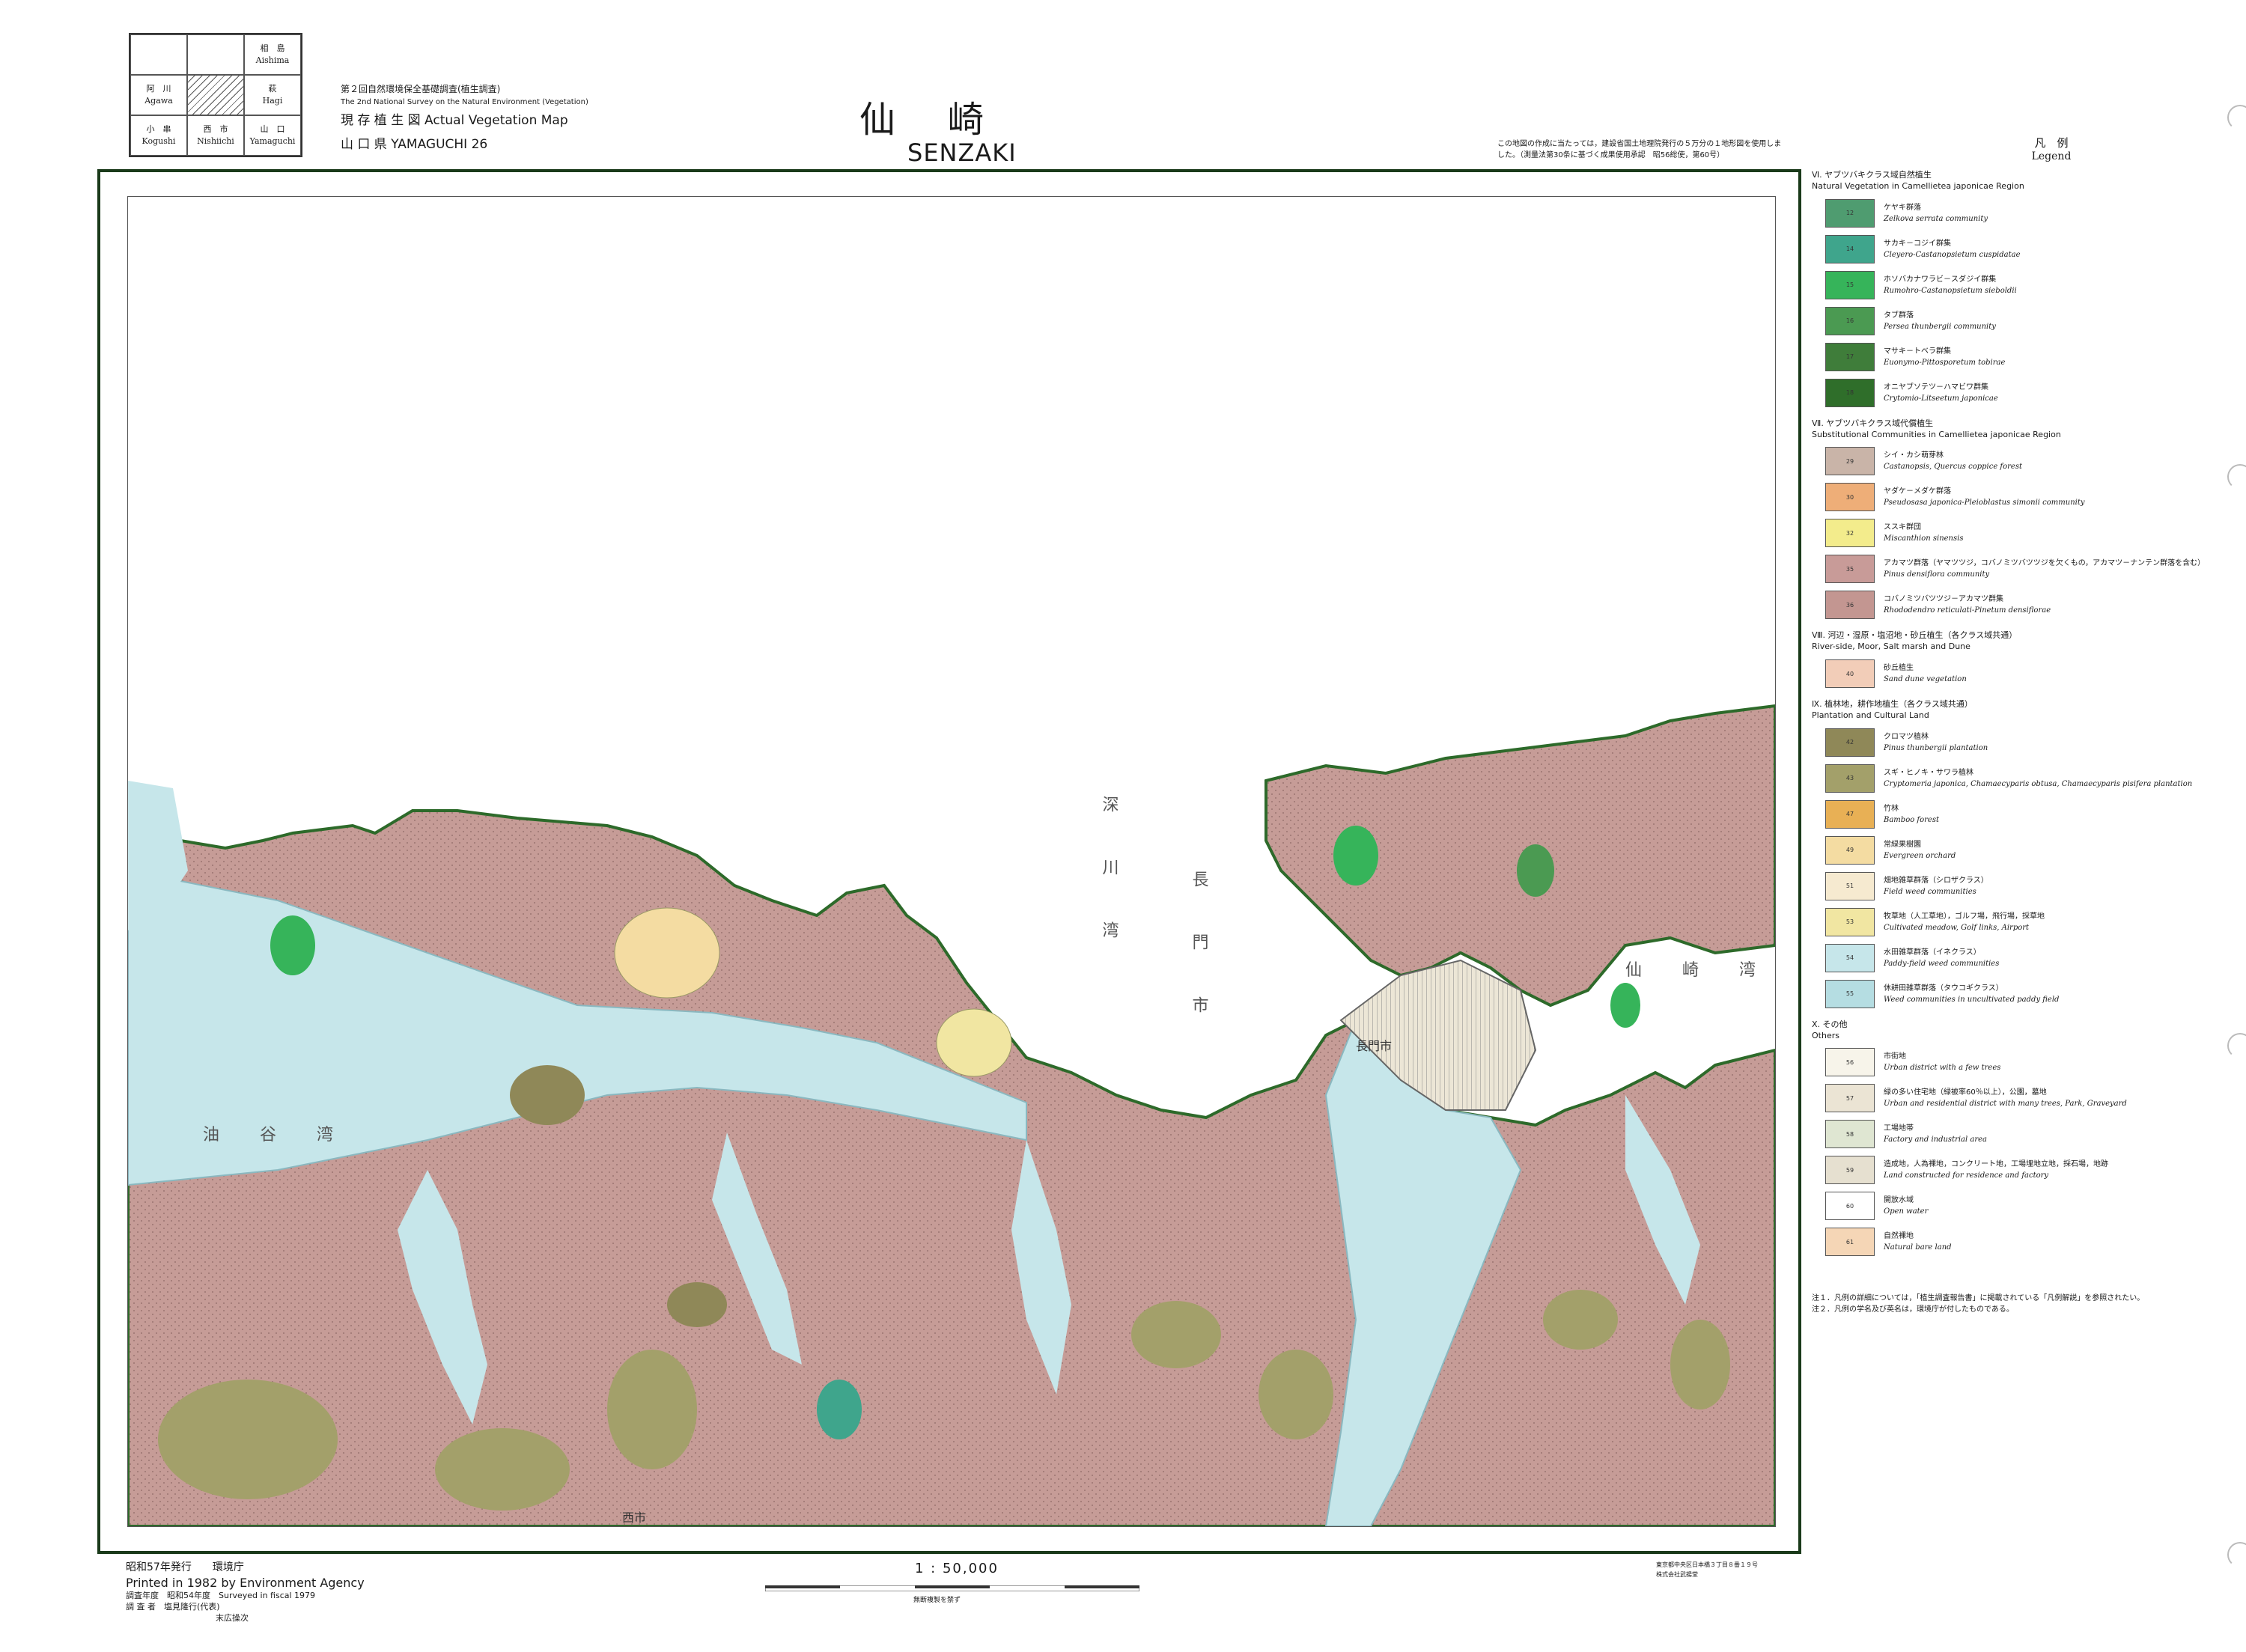 The width and height of the screenshot is (2246, 1652). Describe the element at coordinates (2021, 321) in the screenshot. I see `legend-item: 16 タブ群落 Persea thunbergii community` at that location.